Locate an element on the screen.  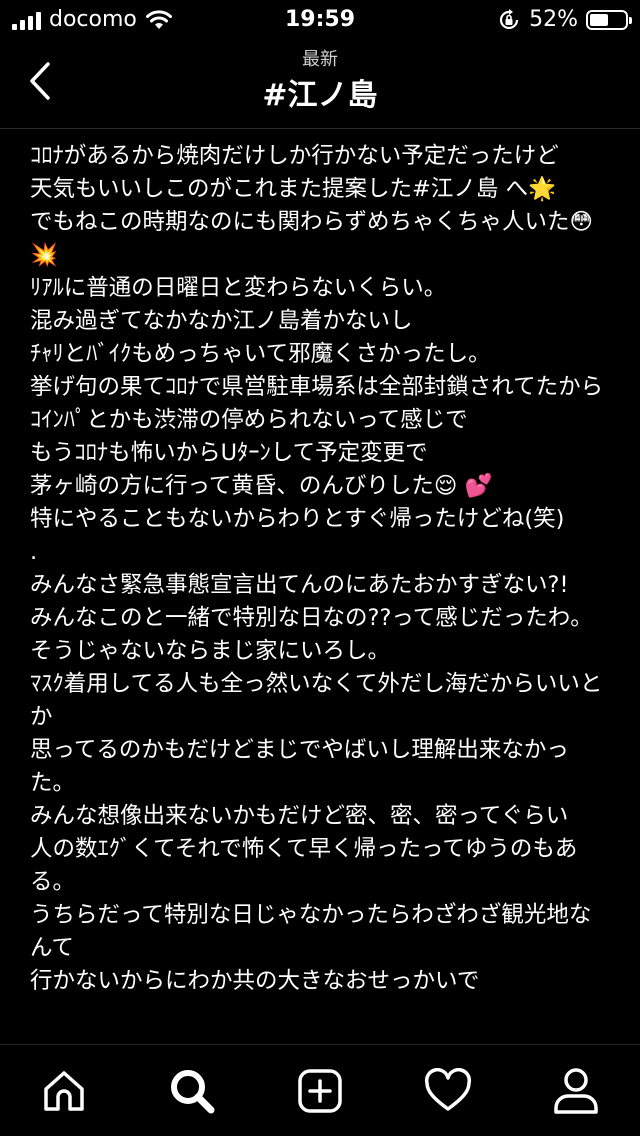
tab-bar is located at coordinates (320, 1090).